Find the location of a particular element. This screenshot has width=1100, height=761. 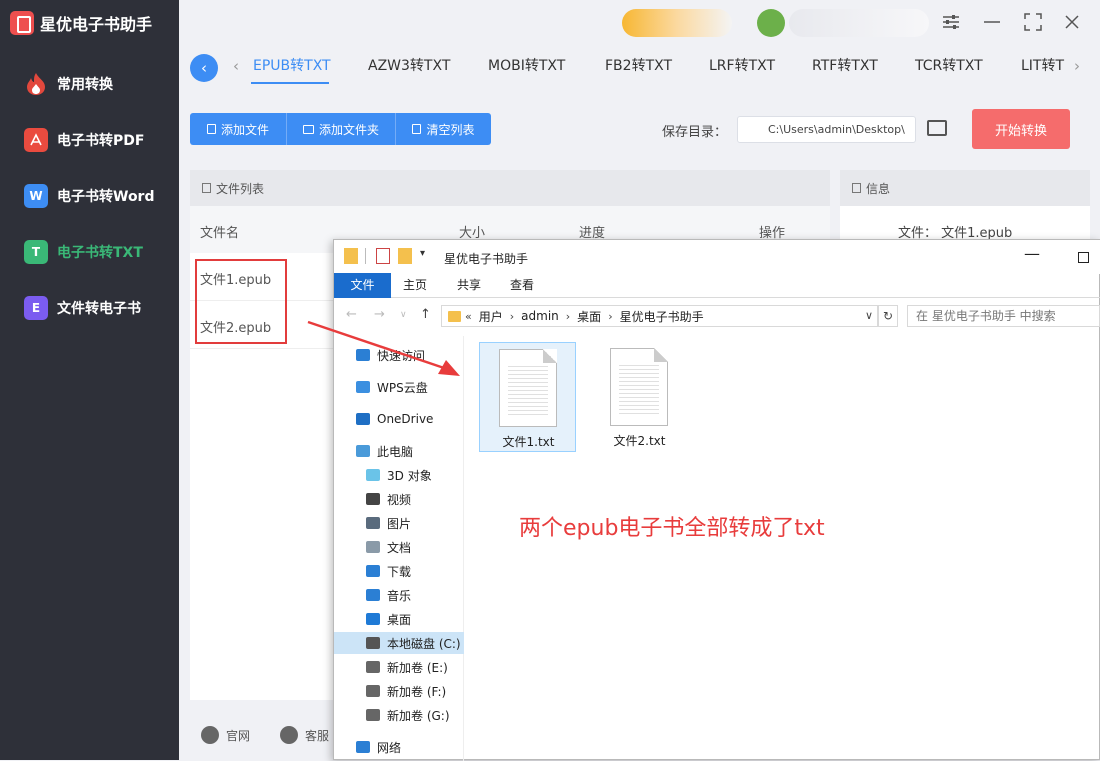

breadcrumb-item: 星优电子书助手 is located at coordinates (662, 316).